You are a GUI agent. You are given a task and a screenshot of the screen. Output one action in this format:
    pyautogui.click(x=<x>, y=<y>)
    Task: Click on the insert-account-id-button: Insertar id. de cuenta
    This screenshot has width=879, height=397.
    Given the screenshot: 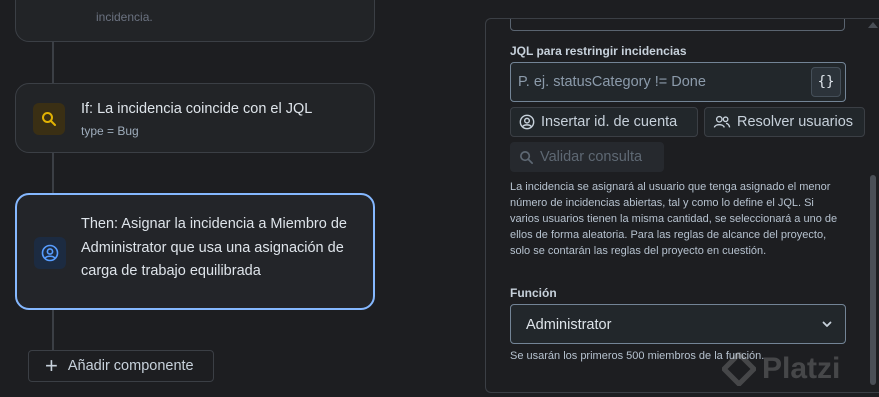 What is the action you would take?
    pyautogui.click(x=604, y=122)
    